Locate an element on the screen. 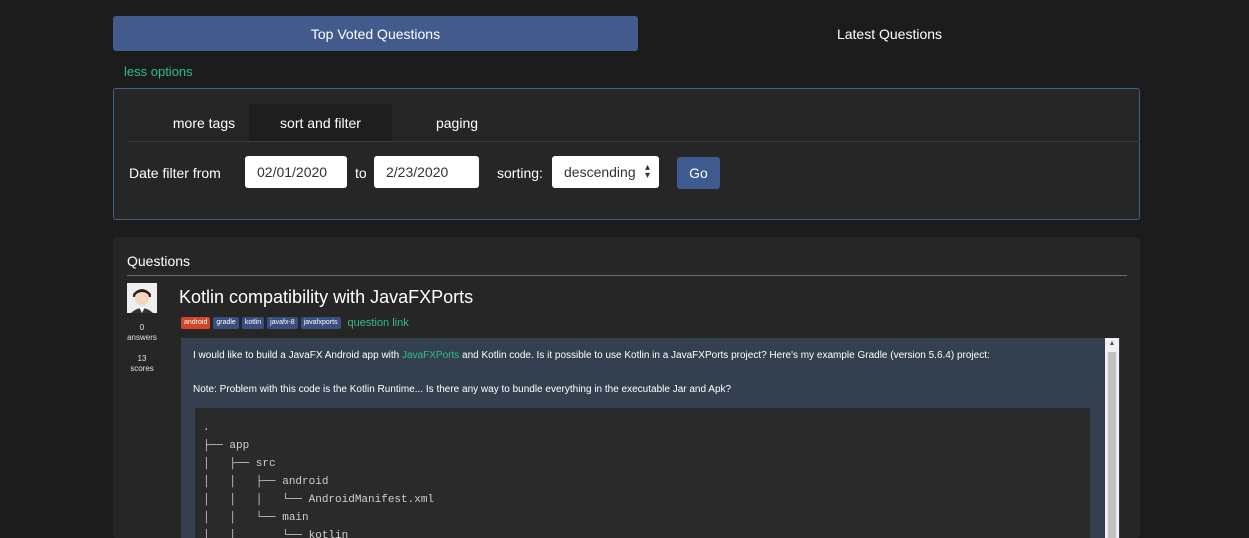 The height and width of the screenshot is (538, 1249). to-label: to is located at coordinates (361, 173).